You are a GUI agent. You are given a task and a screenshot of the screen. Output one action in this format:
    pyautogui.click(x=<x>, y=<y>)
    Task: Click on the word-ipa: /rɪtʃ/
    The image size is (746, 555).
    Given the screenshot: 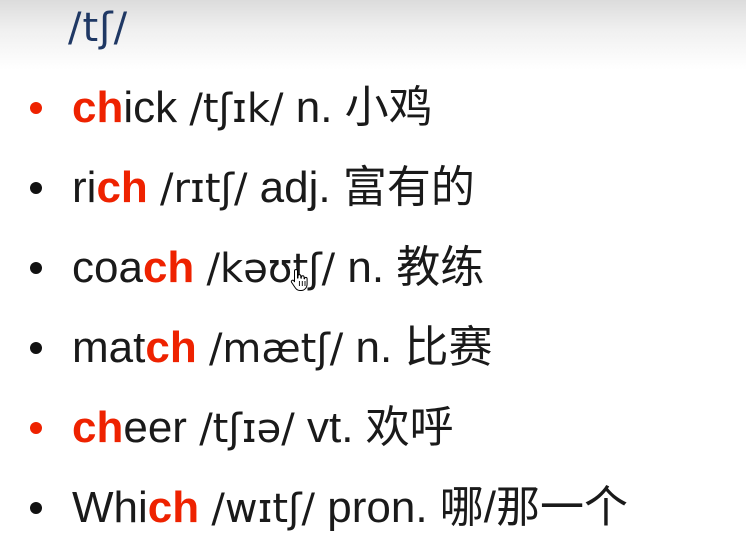 What is the action you would take?
    pyautogui.click(x=204, y=188)
    